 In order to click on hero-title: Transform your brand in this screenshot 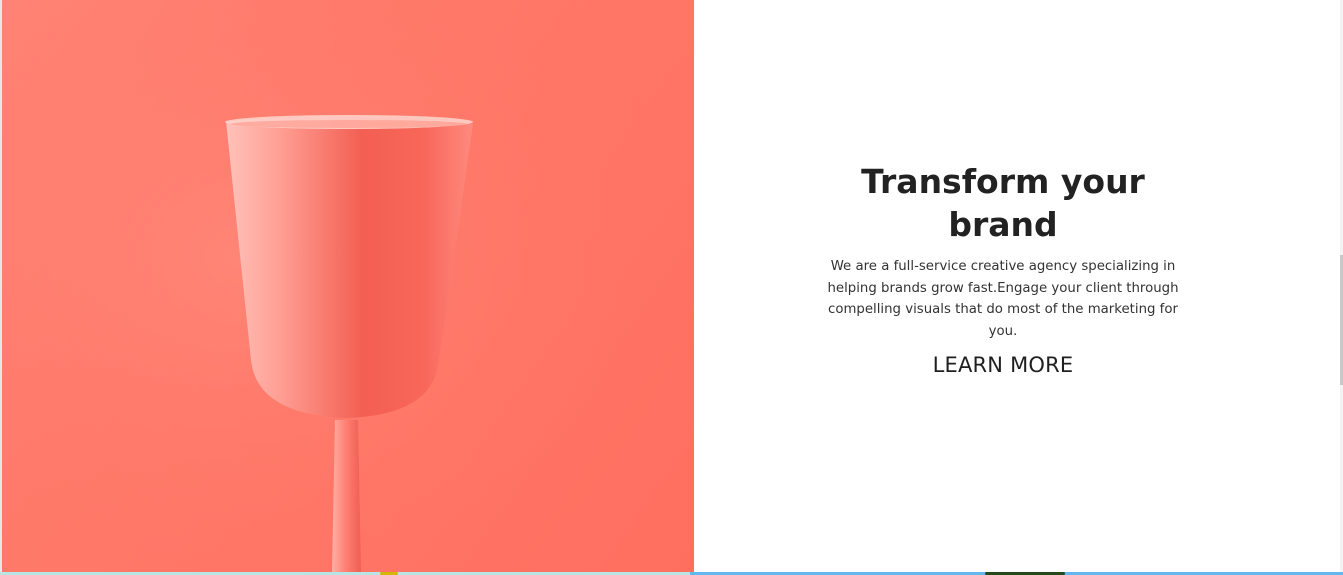, I will do `click(1003, 203)`.